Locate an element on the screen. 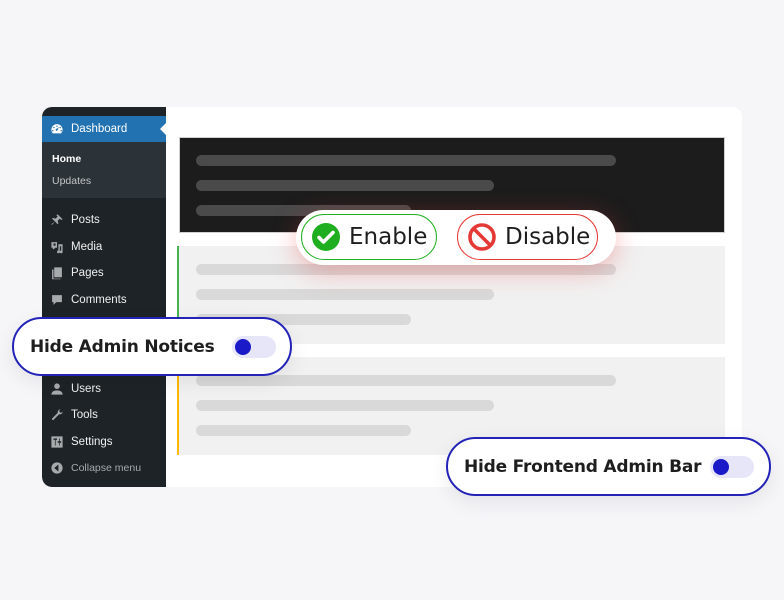 Image resolution: width=784 pixels, height=600 pixels. sidebar-item-pages: Pages is located at coordinates (104, 273).